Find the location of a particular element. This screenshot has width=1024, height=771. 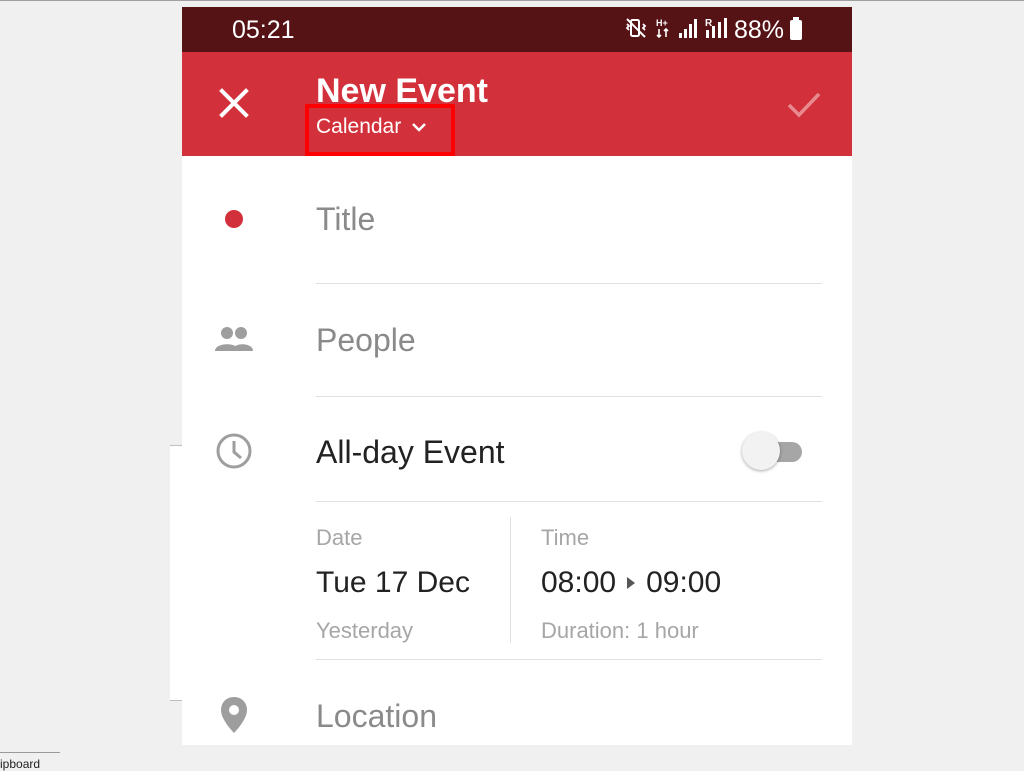

save-button is located at coordinates (804, 105).